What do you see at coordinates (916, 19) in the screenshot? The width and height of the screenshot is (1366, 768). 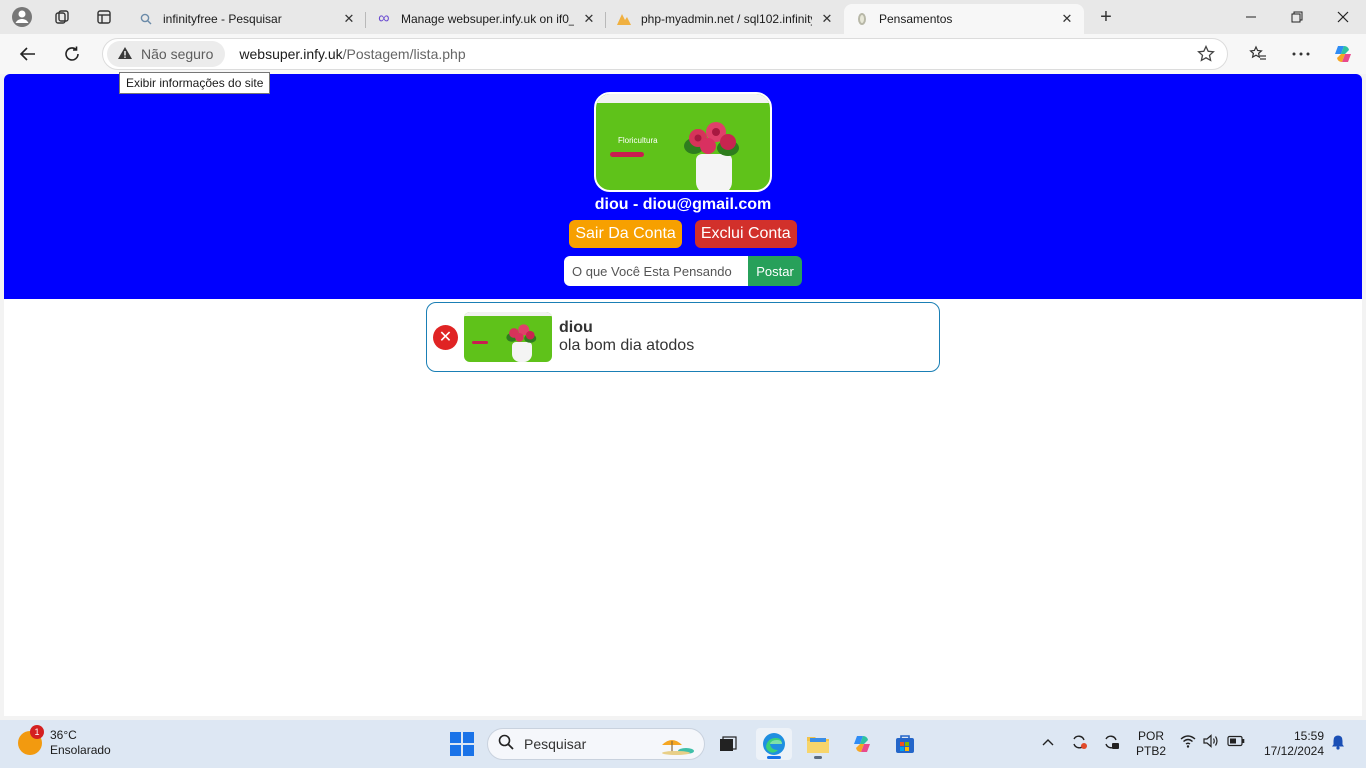 I see `tab-title: Pensamentos` at bounding box center [916, 19].